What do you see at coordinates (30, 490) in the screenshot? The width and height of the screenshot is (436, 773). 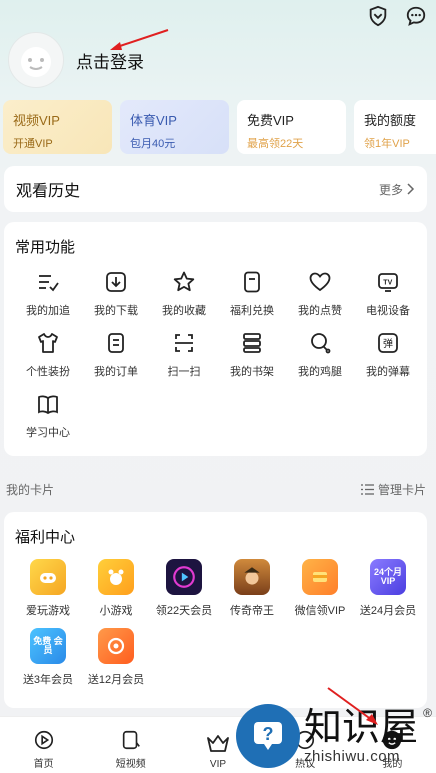 I see `my-cards-label: 我的卡片` at bounding box center [30, 490].